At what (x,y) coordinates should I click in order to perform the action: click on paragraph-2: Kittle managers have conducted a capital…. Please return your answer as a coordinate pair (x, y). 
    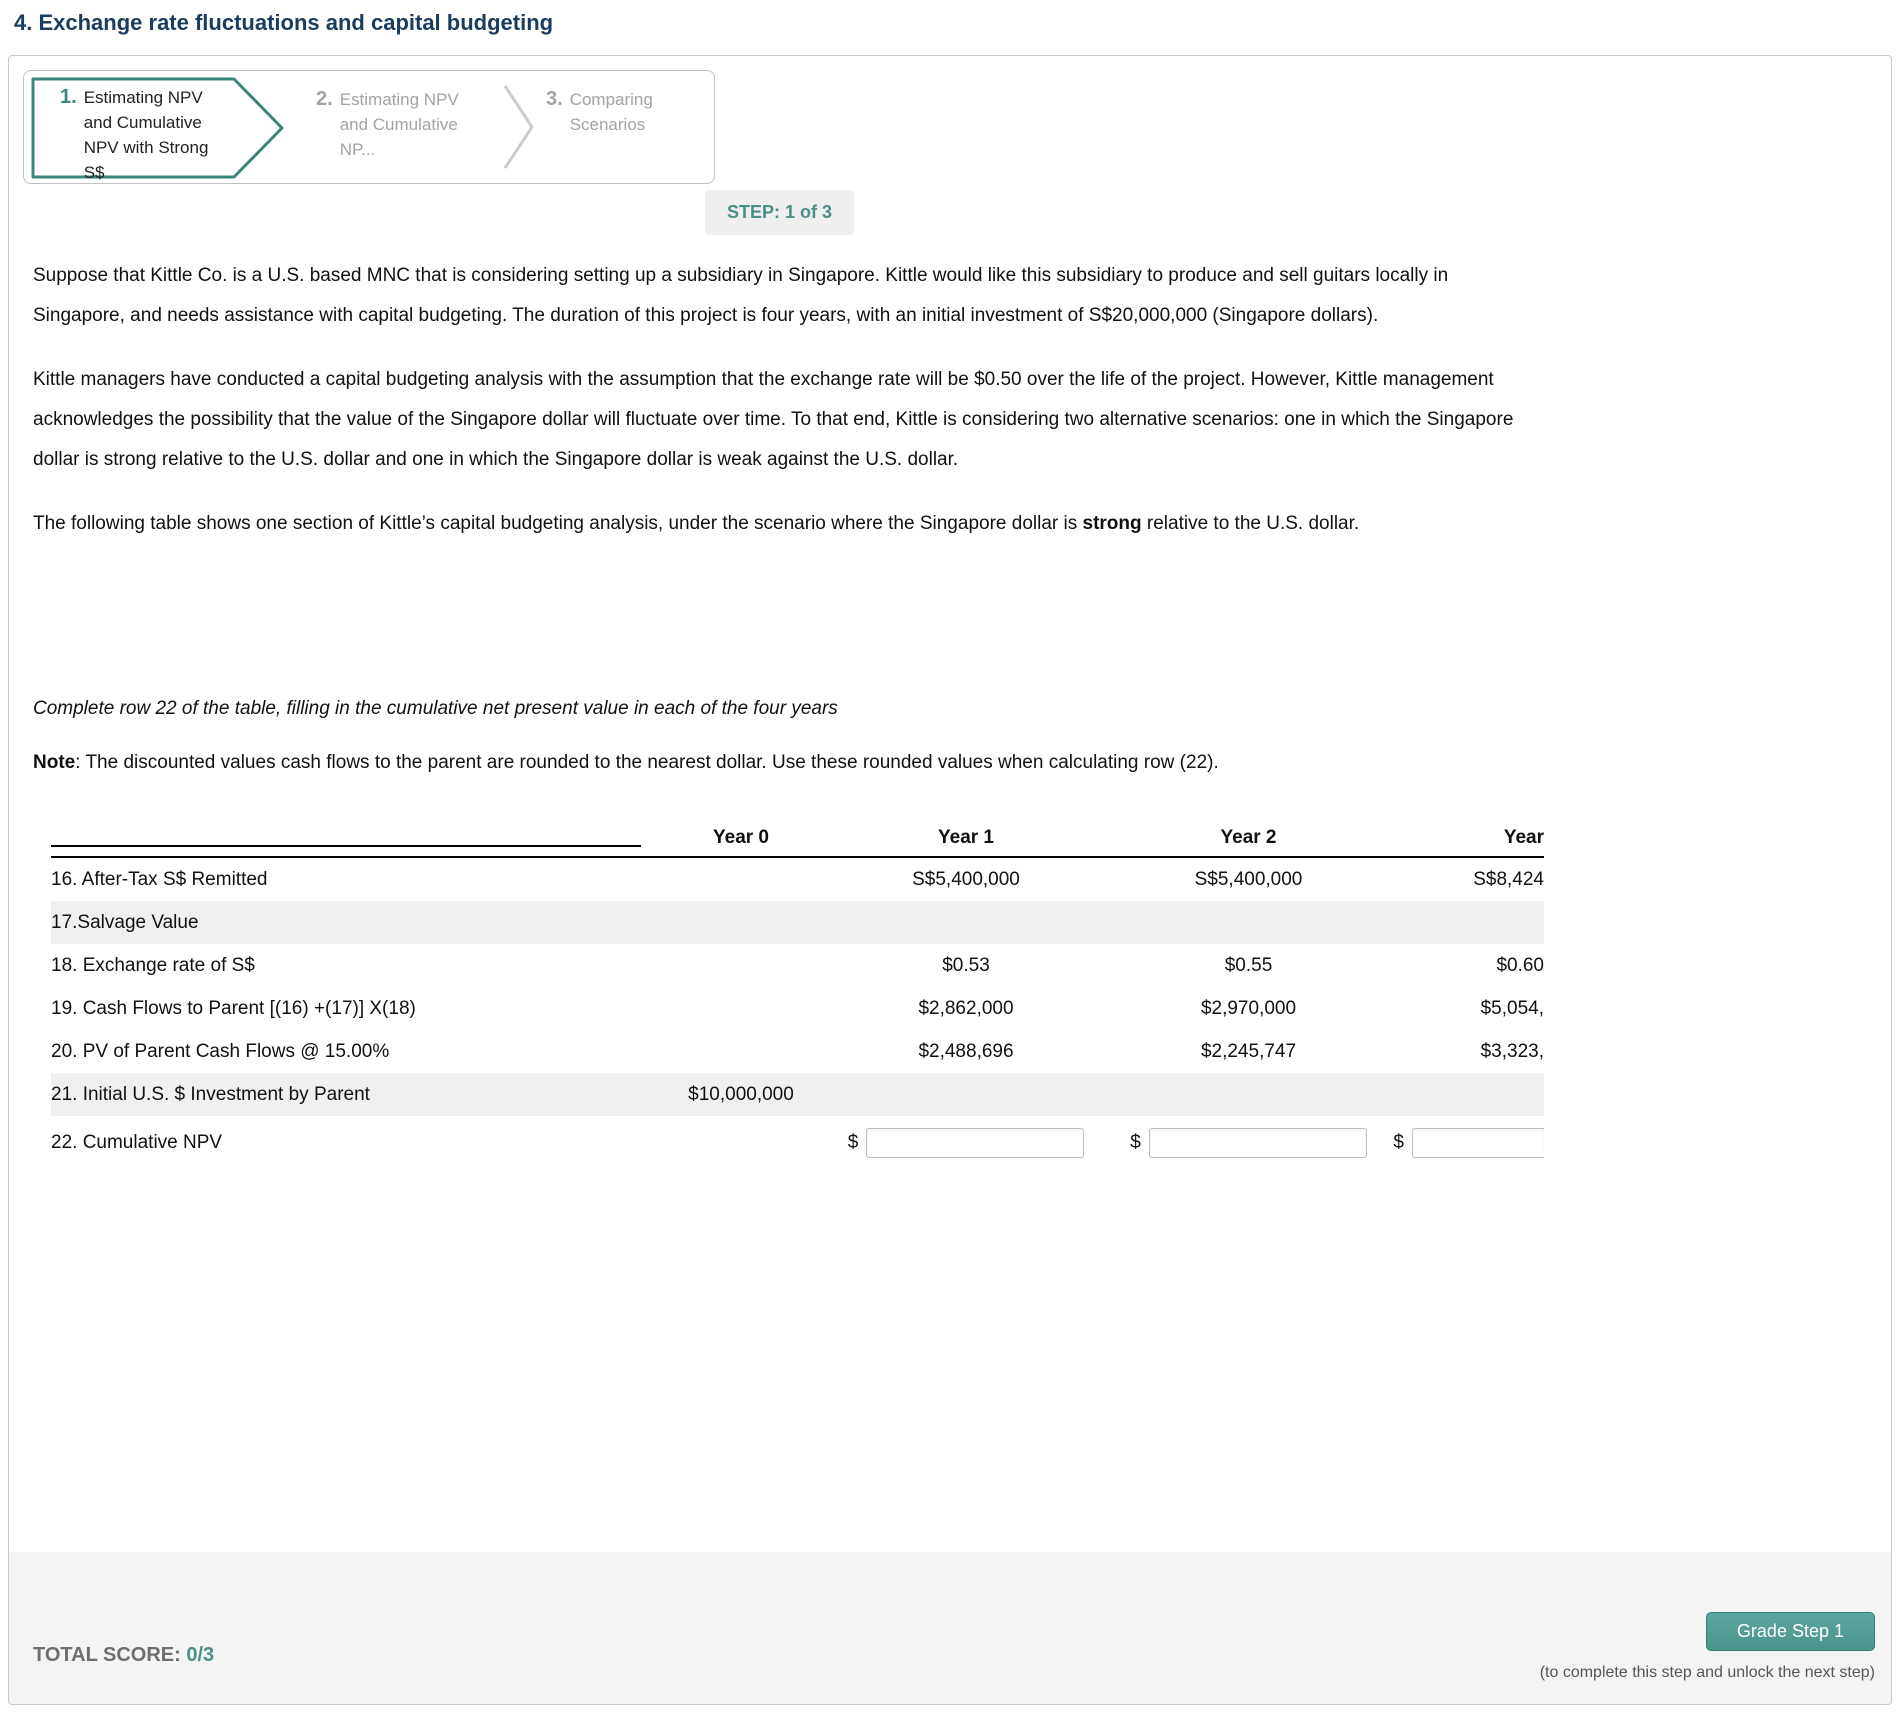
    Looking at the image, I should click on (773, 419).